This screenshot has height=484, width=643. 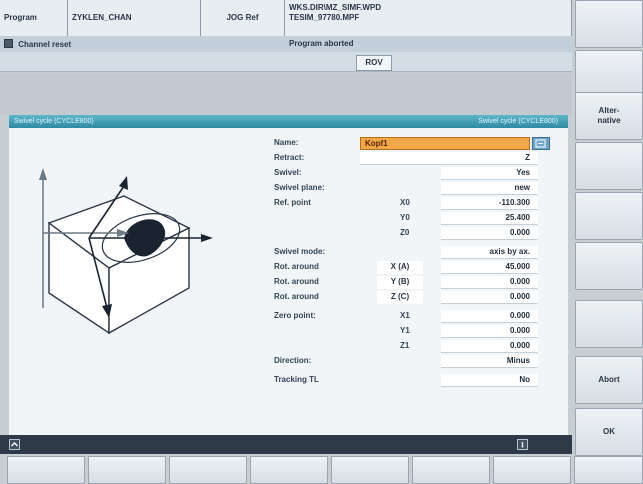 What do you see at coordinates (374, 63) in the screenshot?
I see `rov-indicator: ROV` at bounding box center [374, 63].